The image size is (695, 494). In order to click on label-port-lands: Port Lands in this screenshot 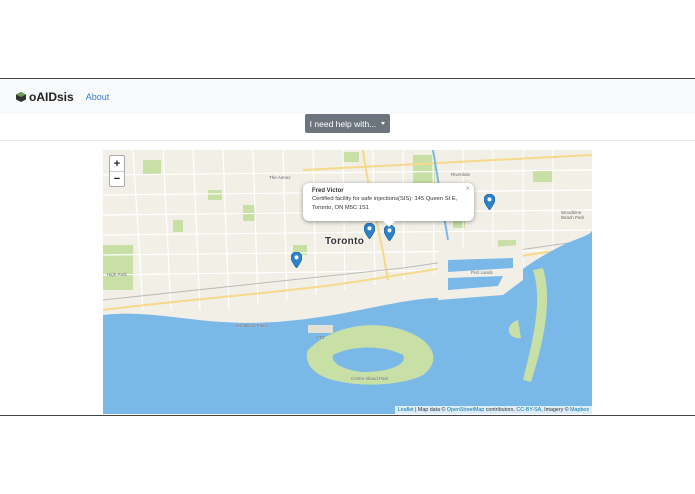, I will do `click(482, 272)`.